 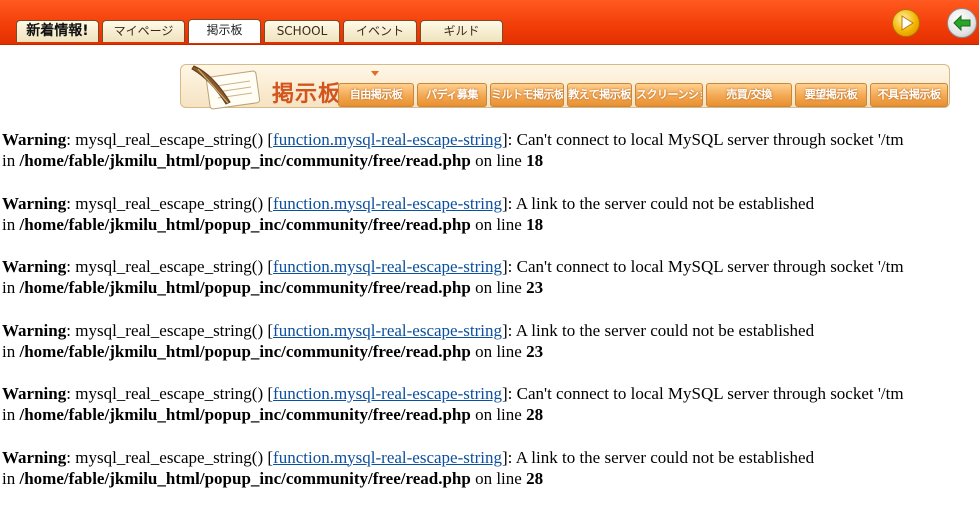 I want to click on board-title: 掲示板, so click(x=306, y=92).